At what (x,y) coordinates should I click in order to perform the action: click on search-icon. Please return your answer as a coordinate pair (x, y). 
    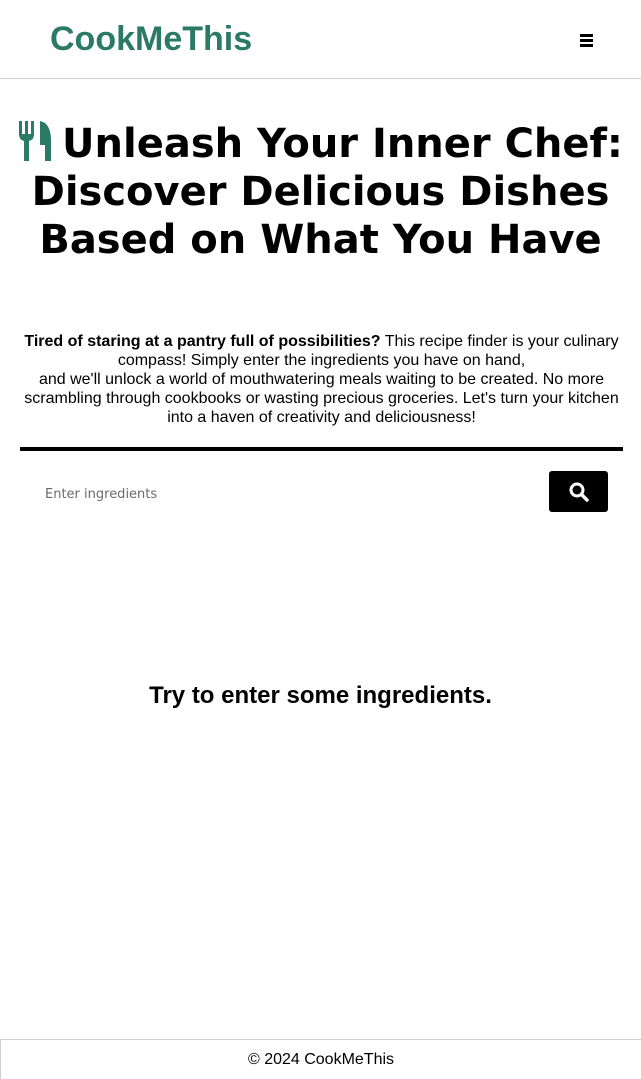
    Looking at the image, I should click on (579, 492).